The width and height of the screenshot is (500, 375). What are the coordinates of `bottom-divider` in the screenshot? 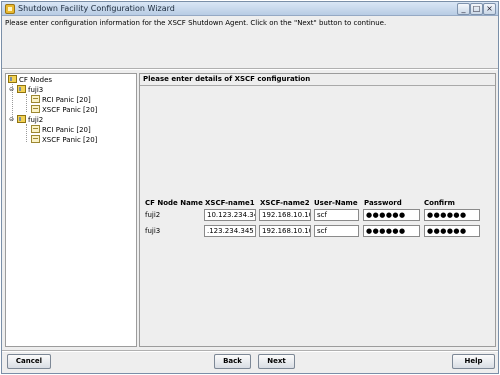 It's located at (250, 351).